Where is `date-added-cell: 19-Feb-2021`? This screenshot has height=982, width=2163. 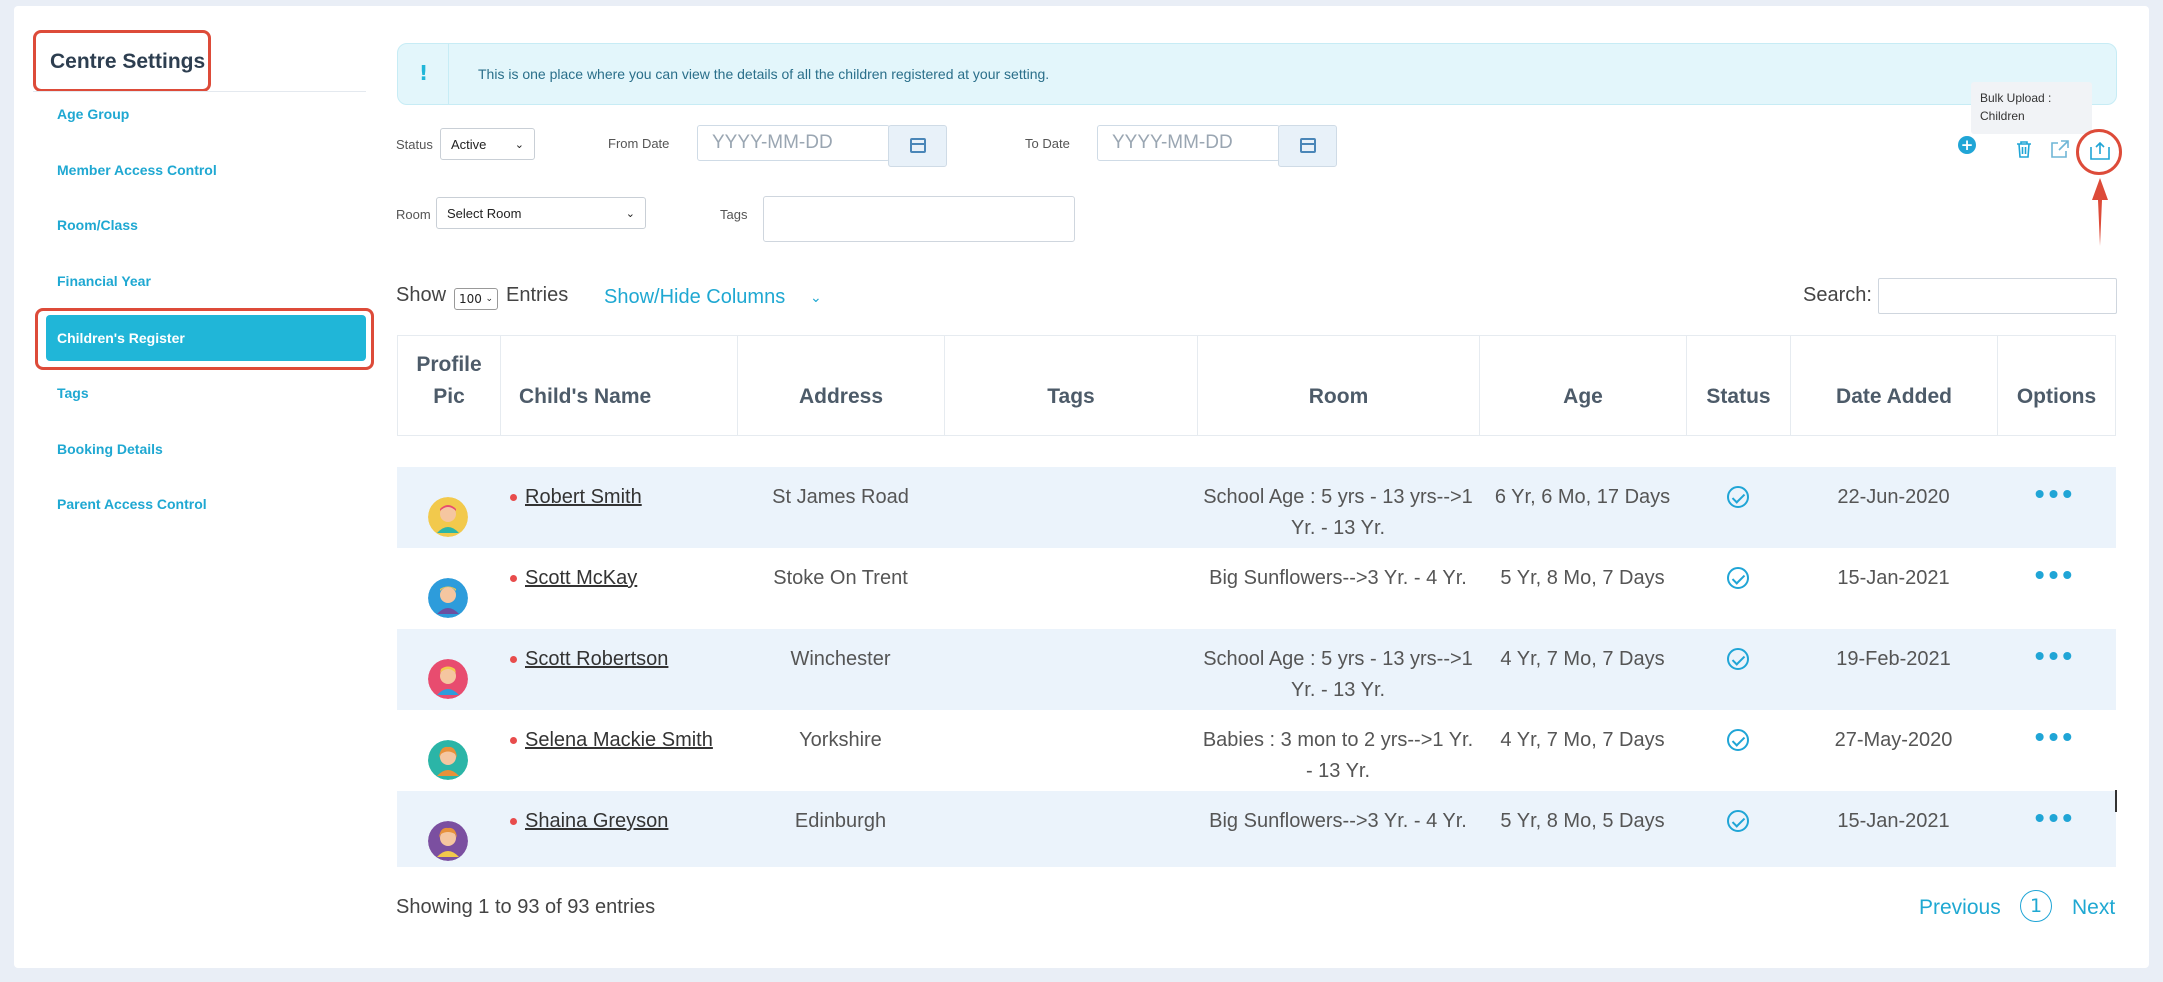
date-added-cell: 19-Feb-2021 is located at coordinates (1893, 659).